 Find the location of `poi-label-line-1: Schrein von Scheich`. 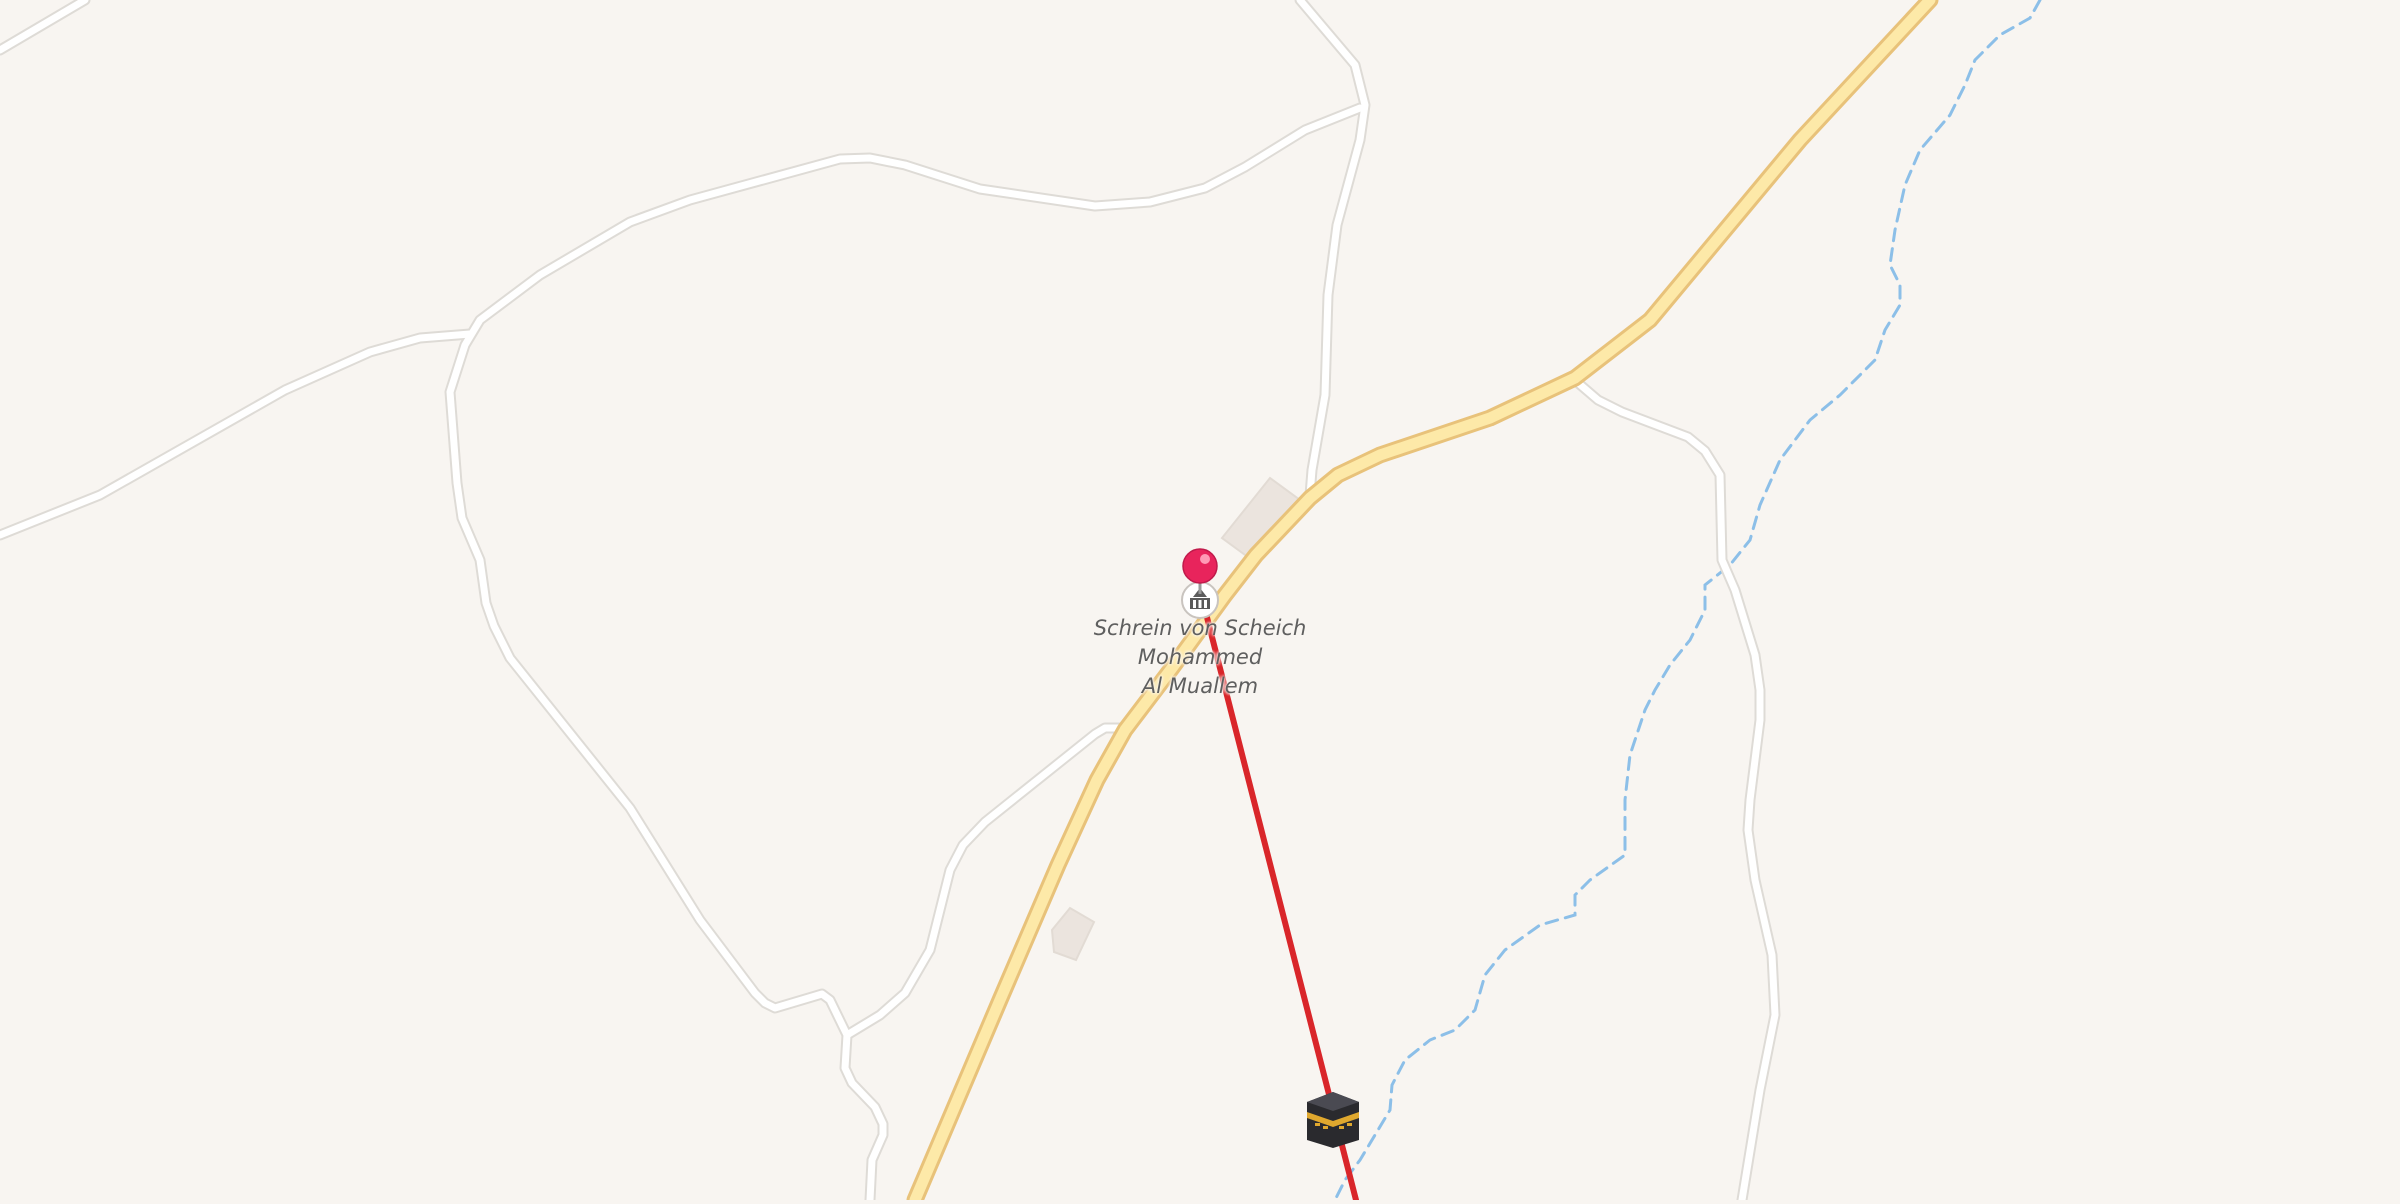

poi-label-line-1: Schrein von Scheich is located at coordinates (1200, 628).